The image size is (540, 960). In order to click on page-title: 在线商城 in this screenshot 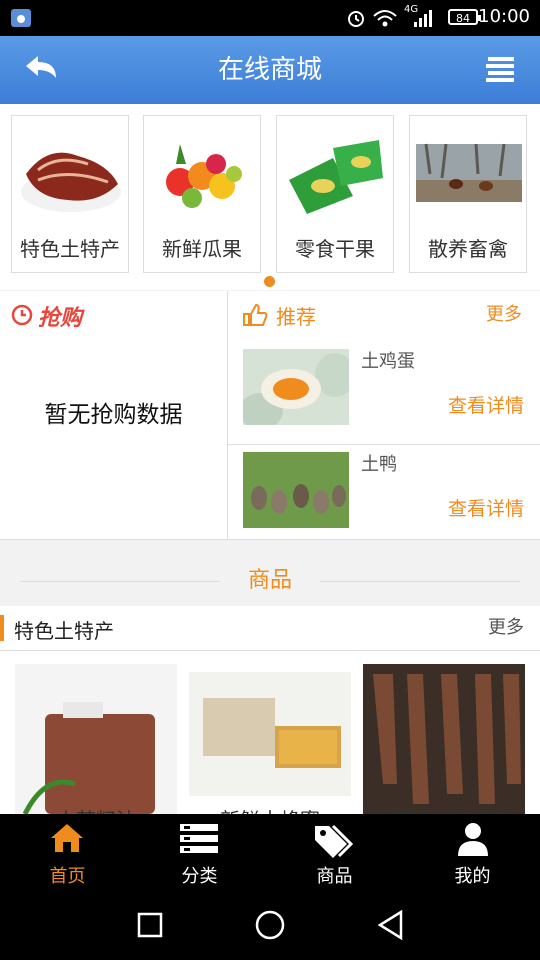, I will do `click(269, 70)`.